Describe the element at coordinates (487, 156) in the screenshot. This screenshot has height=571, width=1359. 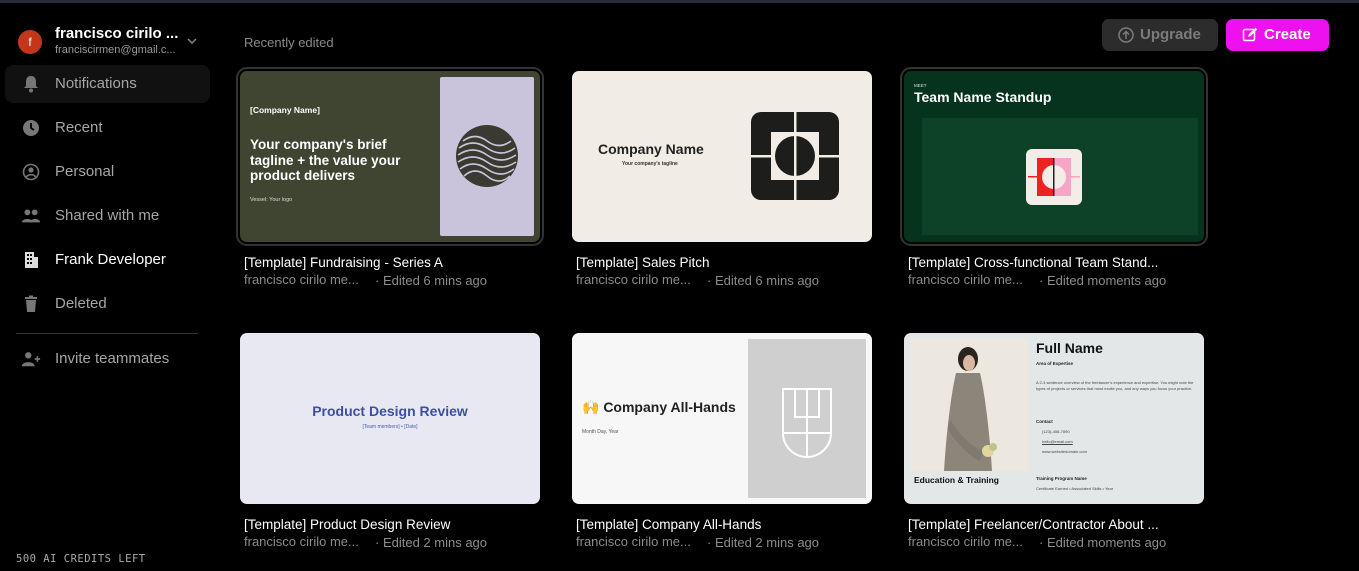
I see `wave-globe-icon` at that location.